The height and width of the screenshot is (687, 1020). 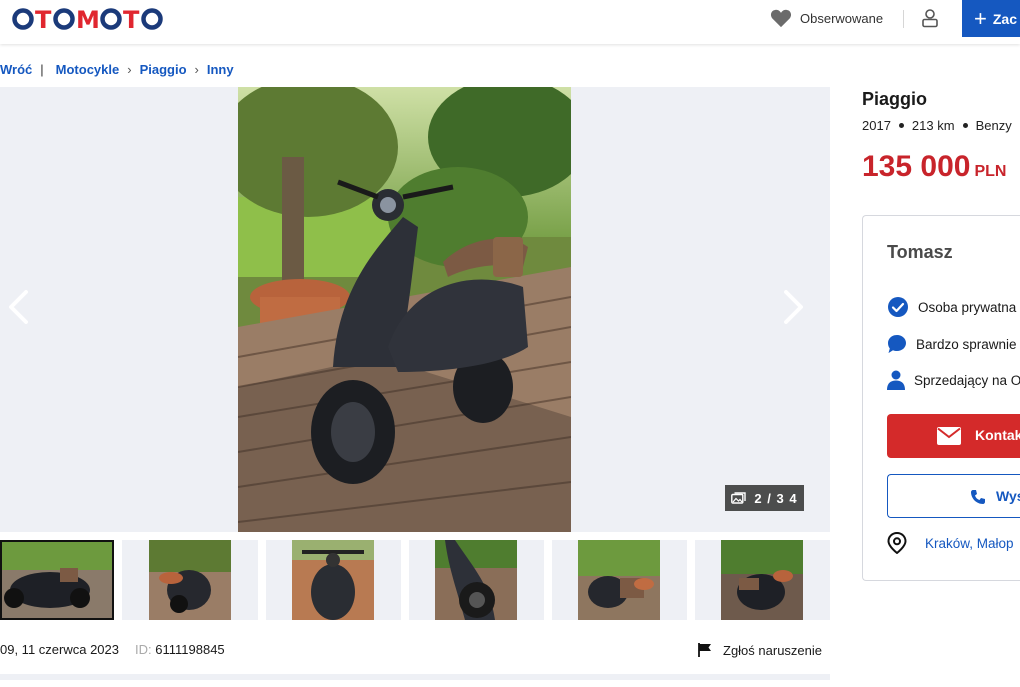 I want to click on price-value: 135 000, so click(x=916, y=166).